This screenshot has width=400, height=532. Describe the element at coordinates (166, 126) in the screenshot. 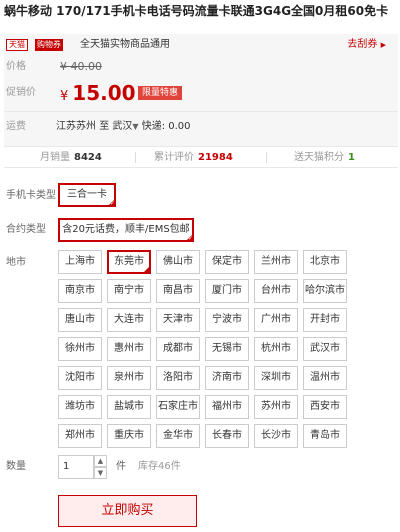

I see `shipping-fee: 快递: 0.00` at that location.